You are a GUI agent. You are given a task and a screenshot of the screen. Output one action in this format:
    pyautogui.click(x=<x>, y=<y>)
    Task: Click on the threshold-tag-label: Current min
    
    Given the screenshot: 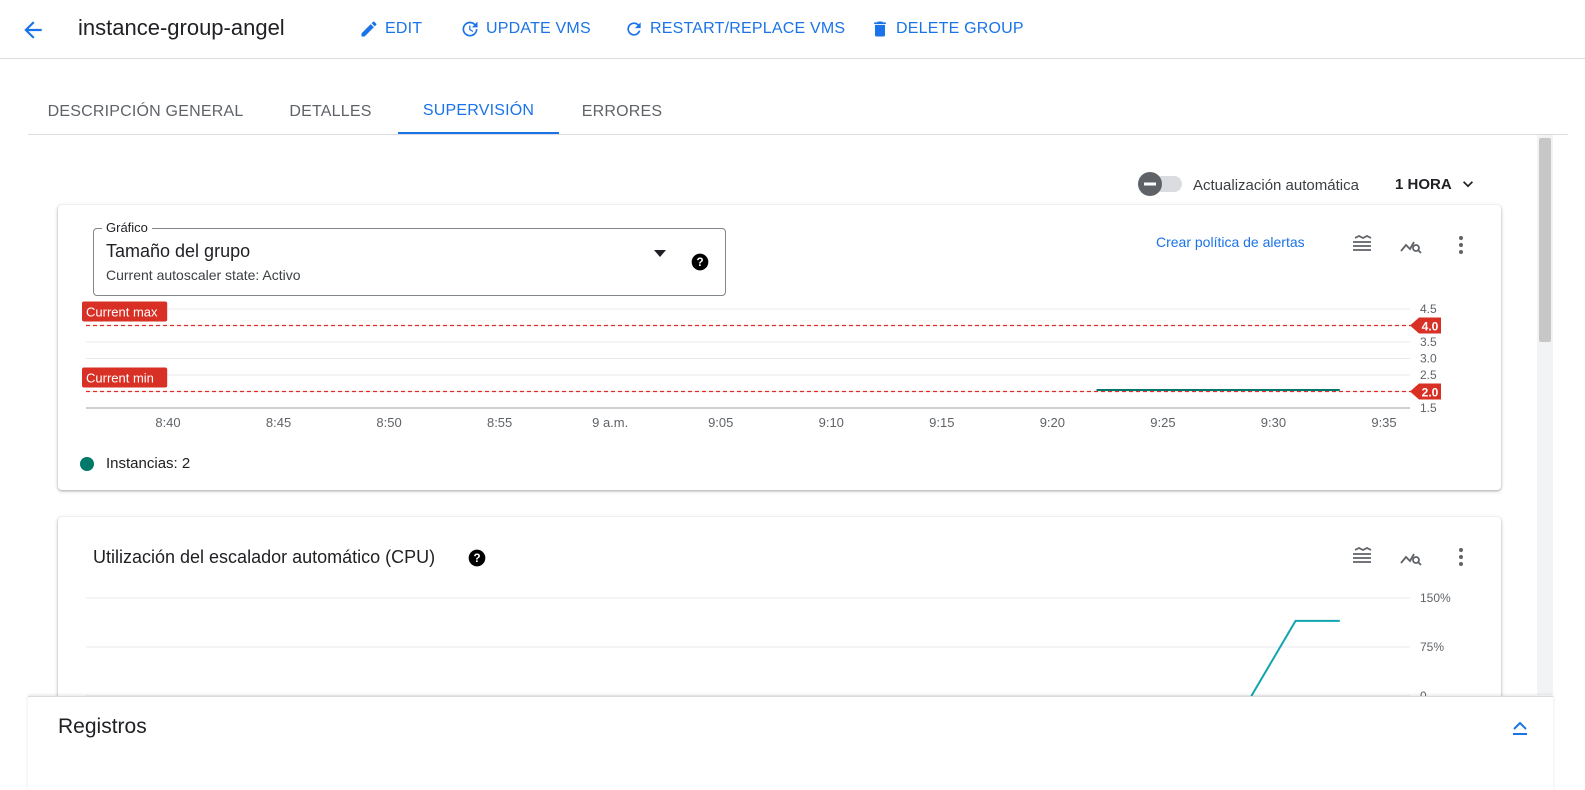 What is the action you would take?
    pyautogui.click(x=120, y=378)
    